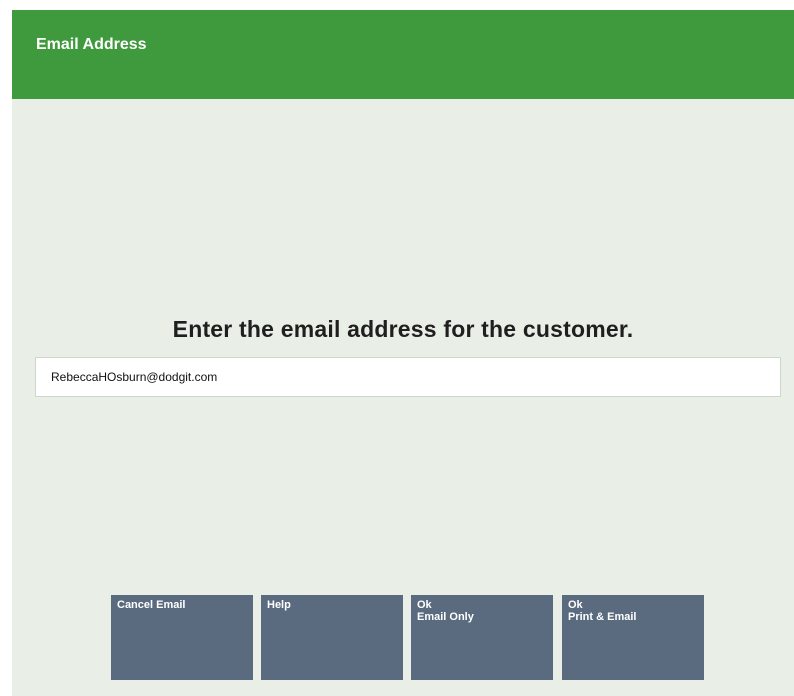 The width and height of the screenshot is (794, 696). Describe the element at coordinates (408, 377) in the screenshot. I see `email-input` at that location.